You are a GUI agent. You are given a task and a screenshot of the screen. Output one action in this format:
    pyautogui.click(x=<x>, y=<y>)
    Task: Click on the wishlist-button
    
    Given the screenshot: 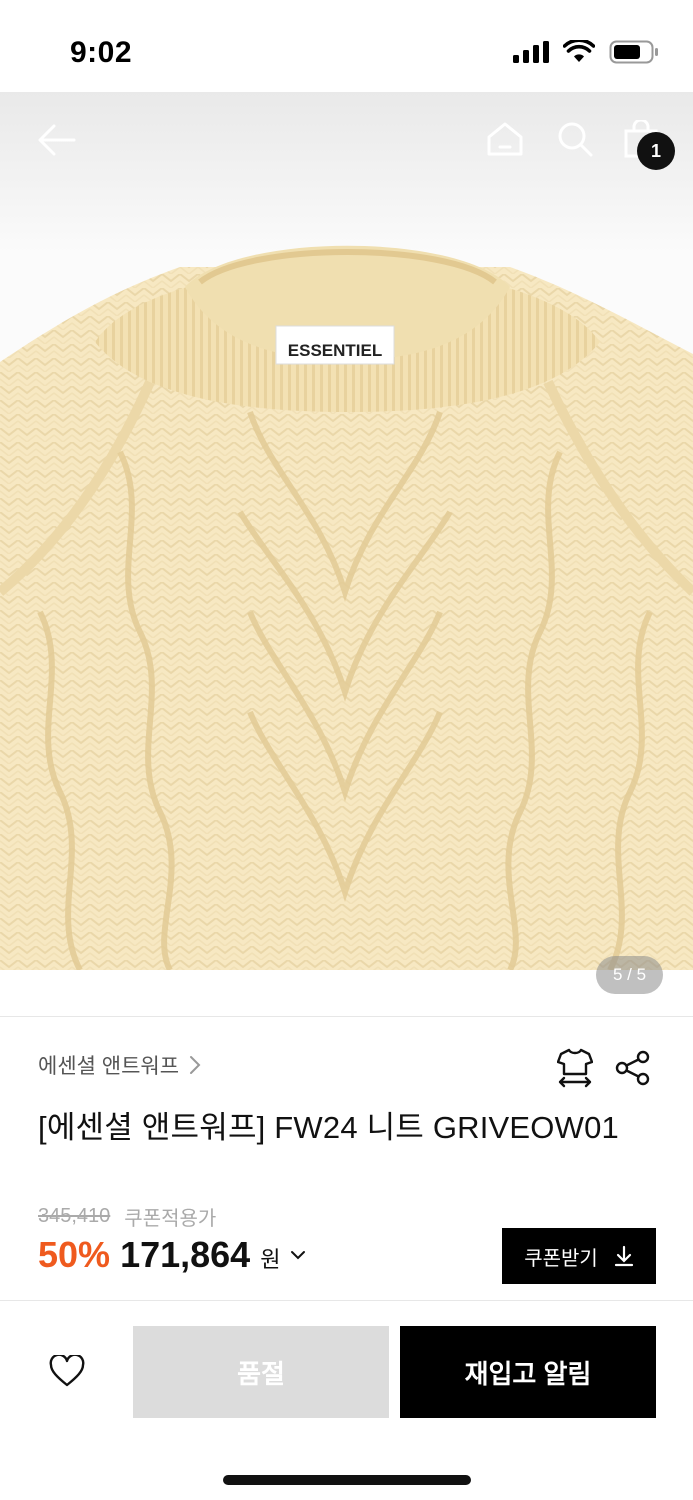 What is the action you would take?
    pyautogui.click(x=67, y=1371)
    